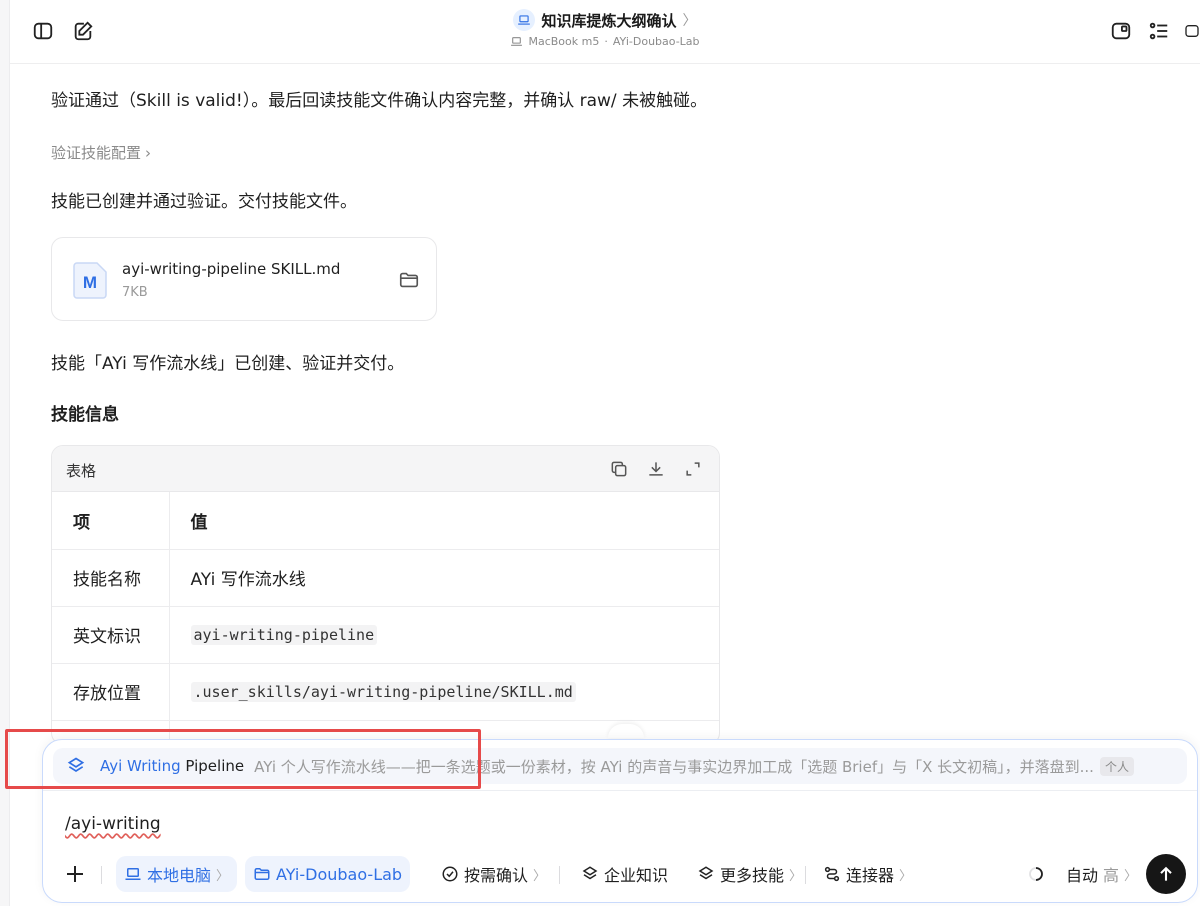 The image size is (1200, 906). Describe the element at coordinates (1111, 875) in the screenshot. I see `level-label: 高` at that location.